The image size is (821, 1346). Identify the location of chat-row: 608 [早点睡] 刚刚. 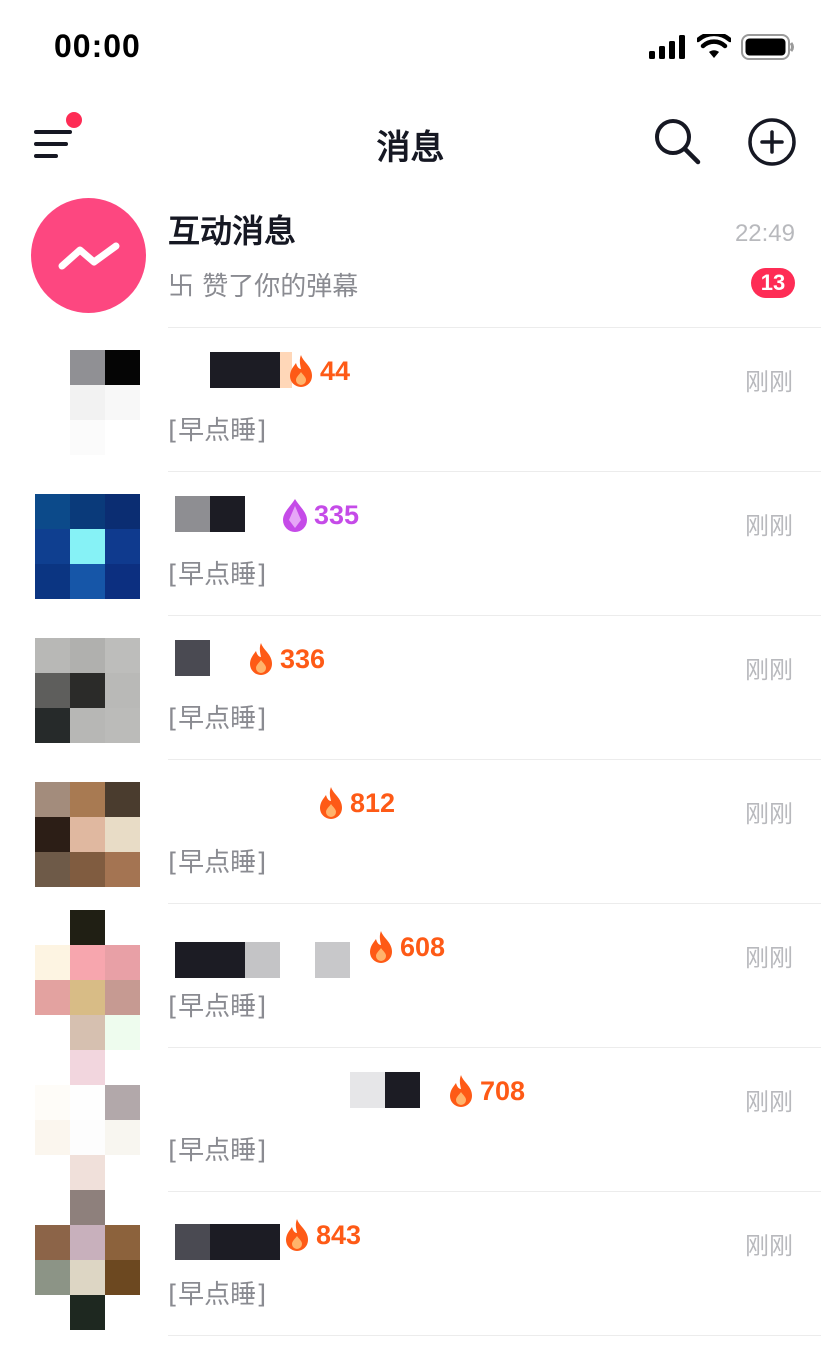
(410, 995).